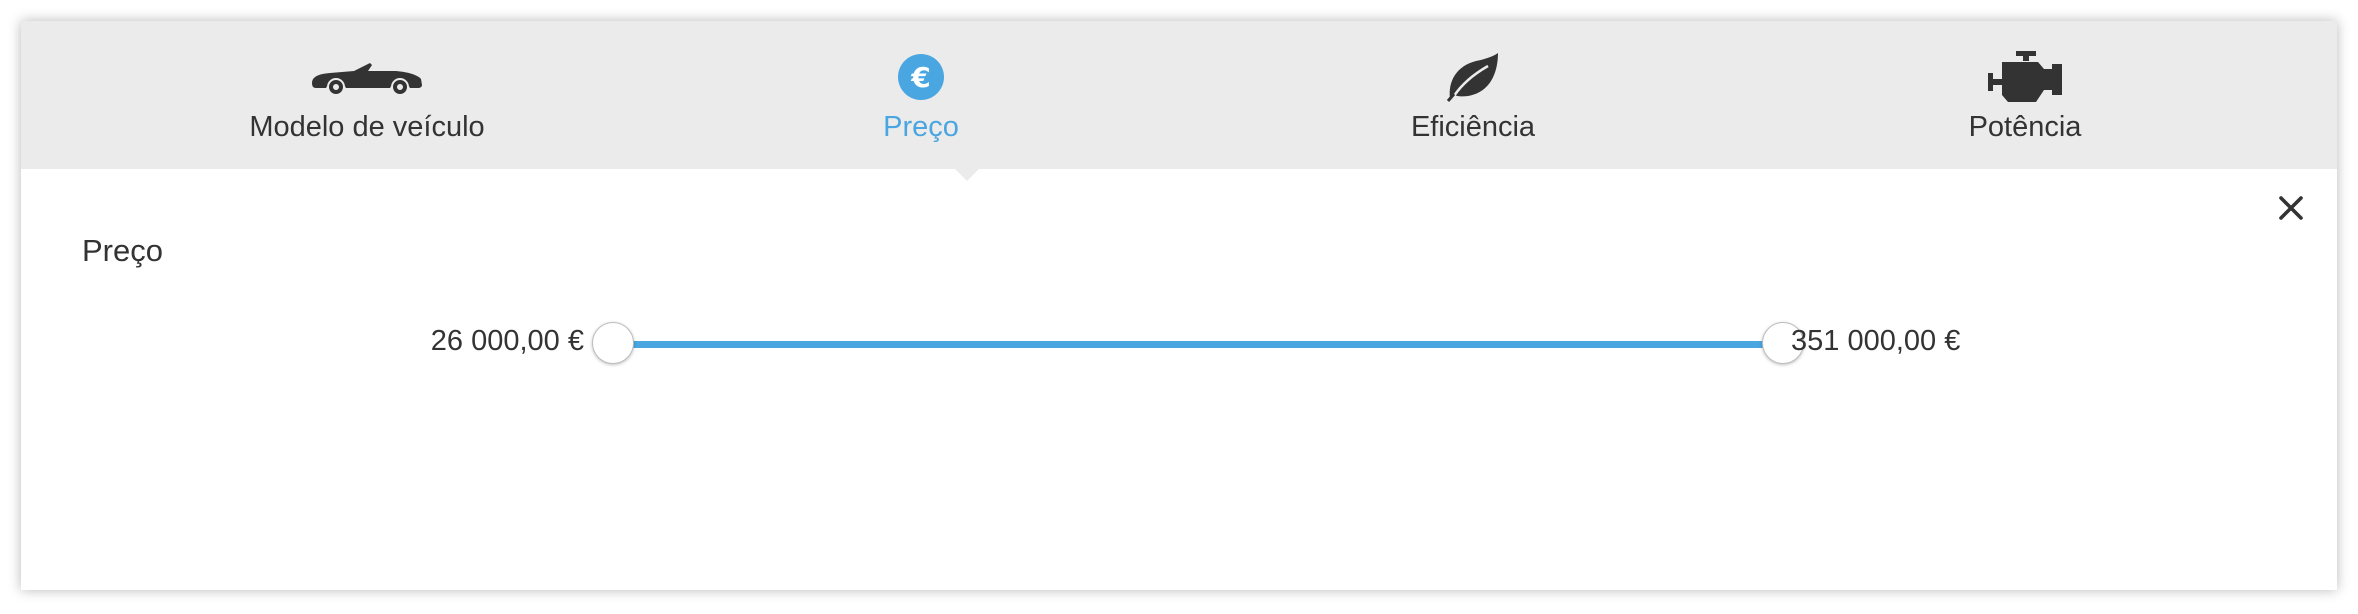  Describe the element at coordinates (1876, 341) in the screenshot. I see `price-max-value: 351 000,00 €` at that location.